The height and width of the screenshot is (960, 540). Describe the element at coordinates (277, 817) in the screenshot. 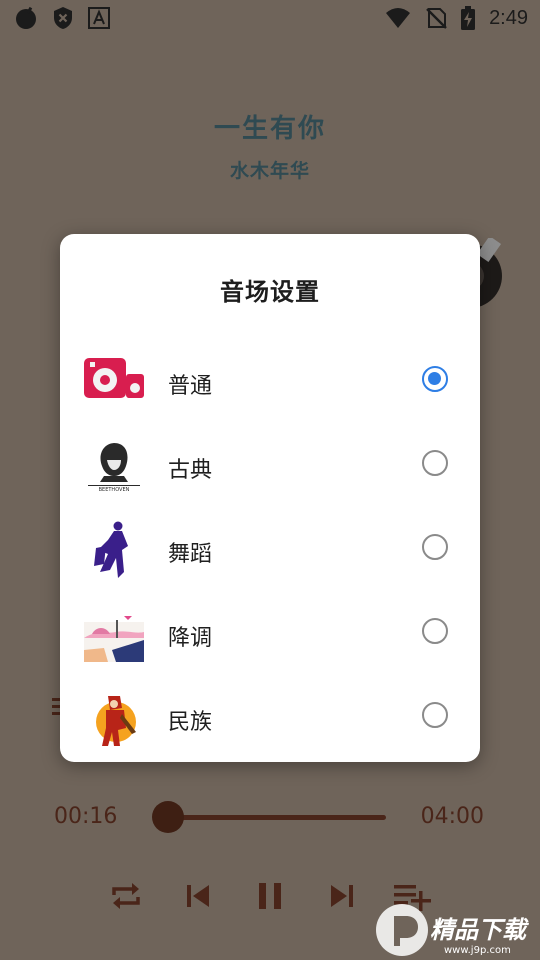

I see `progress-bar` at that location.